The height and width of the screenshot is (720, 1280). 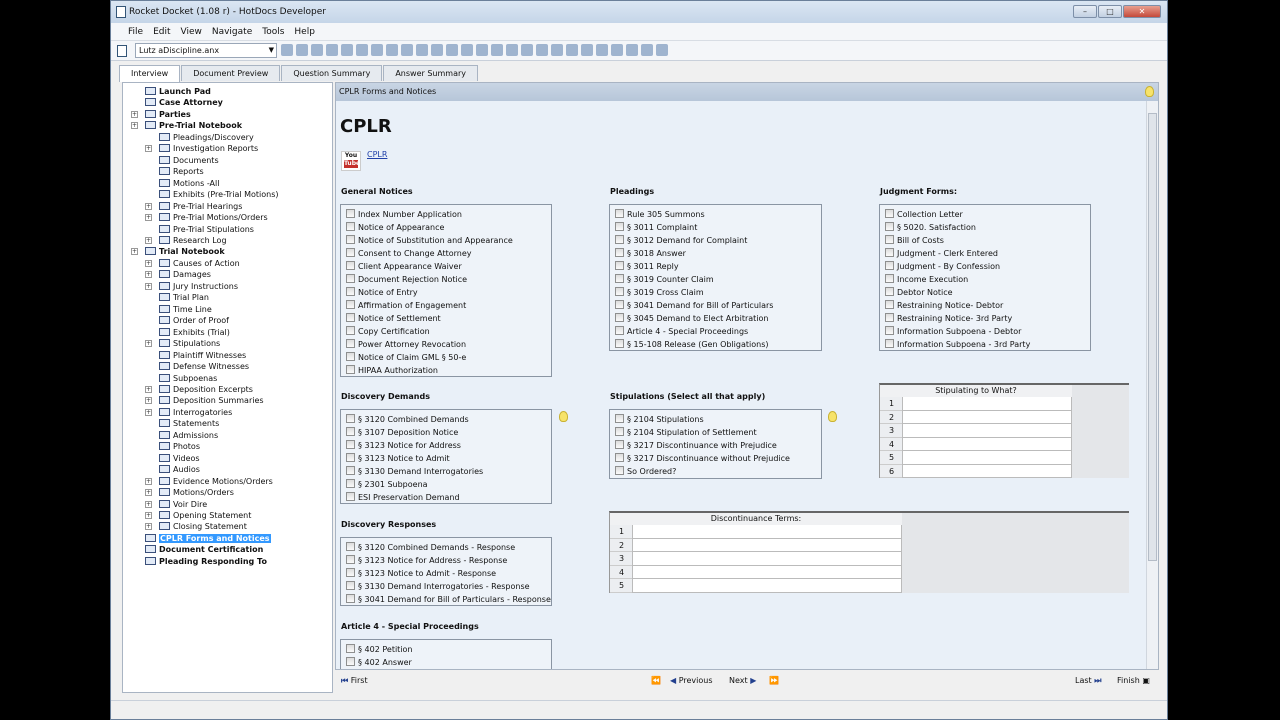 What do you see at coordinates (587, 50) in the screenshot?
I see `add-icon` at bounding box center [587, 50].